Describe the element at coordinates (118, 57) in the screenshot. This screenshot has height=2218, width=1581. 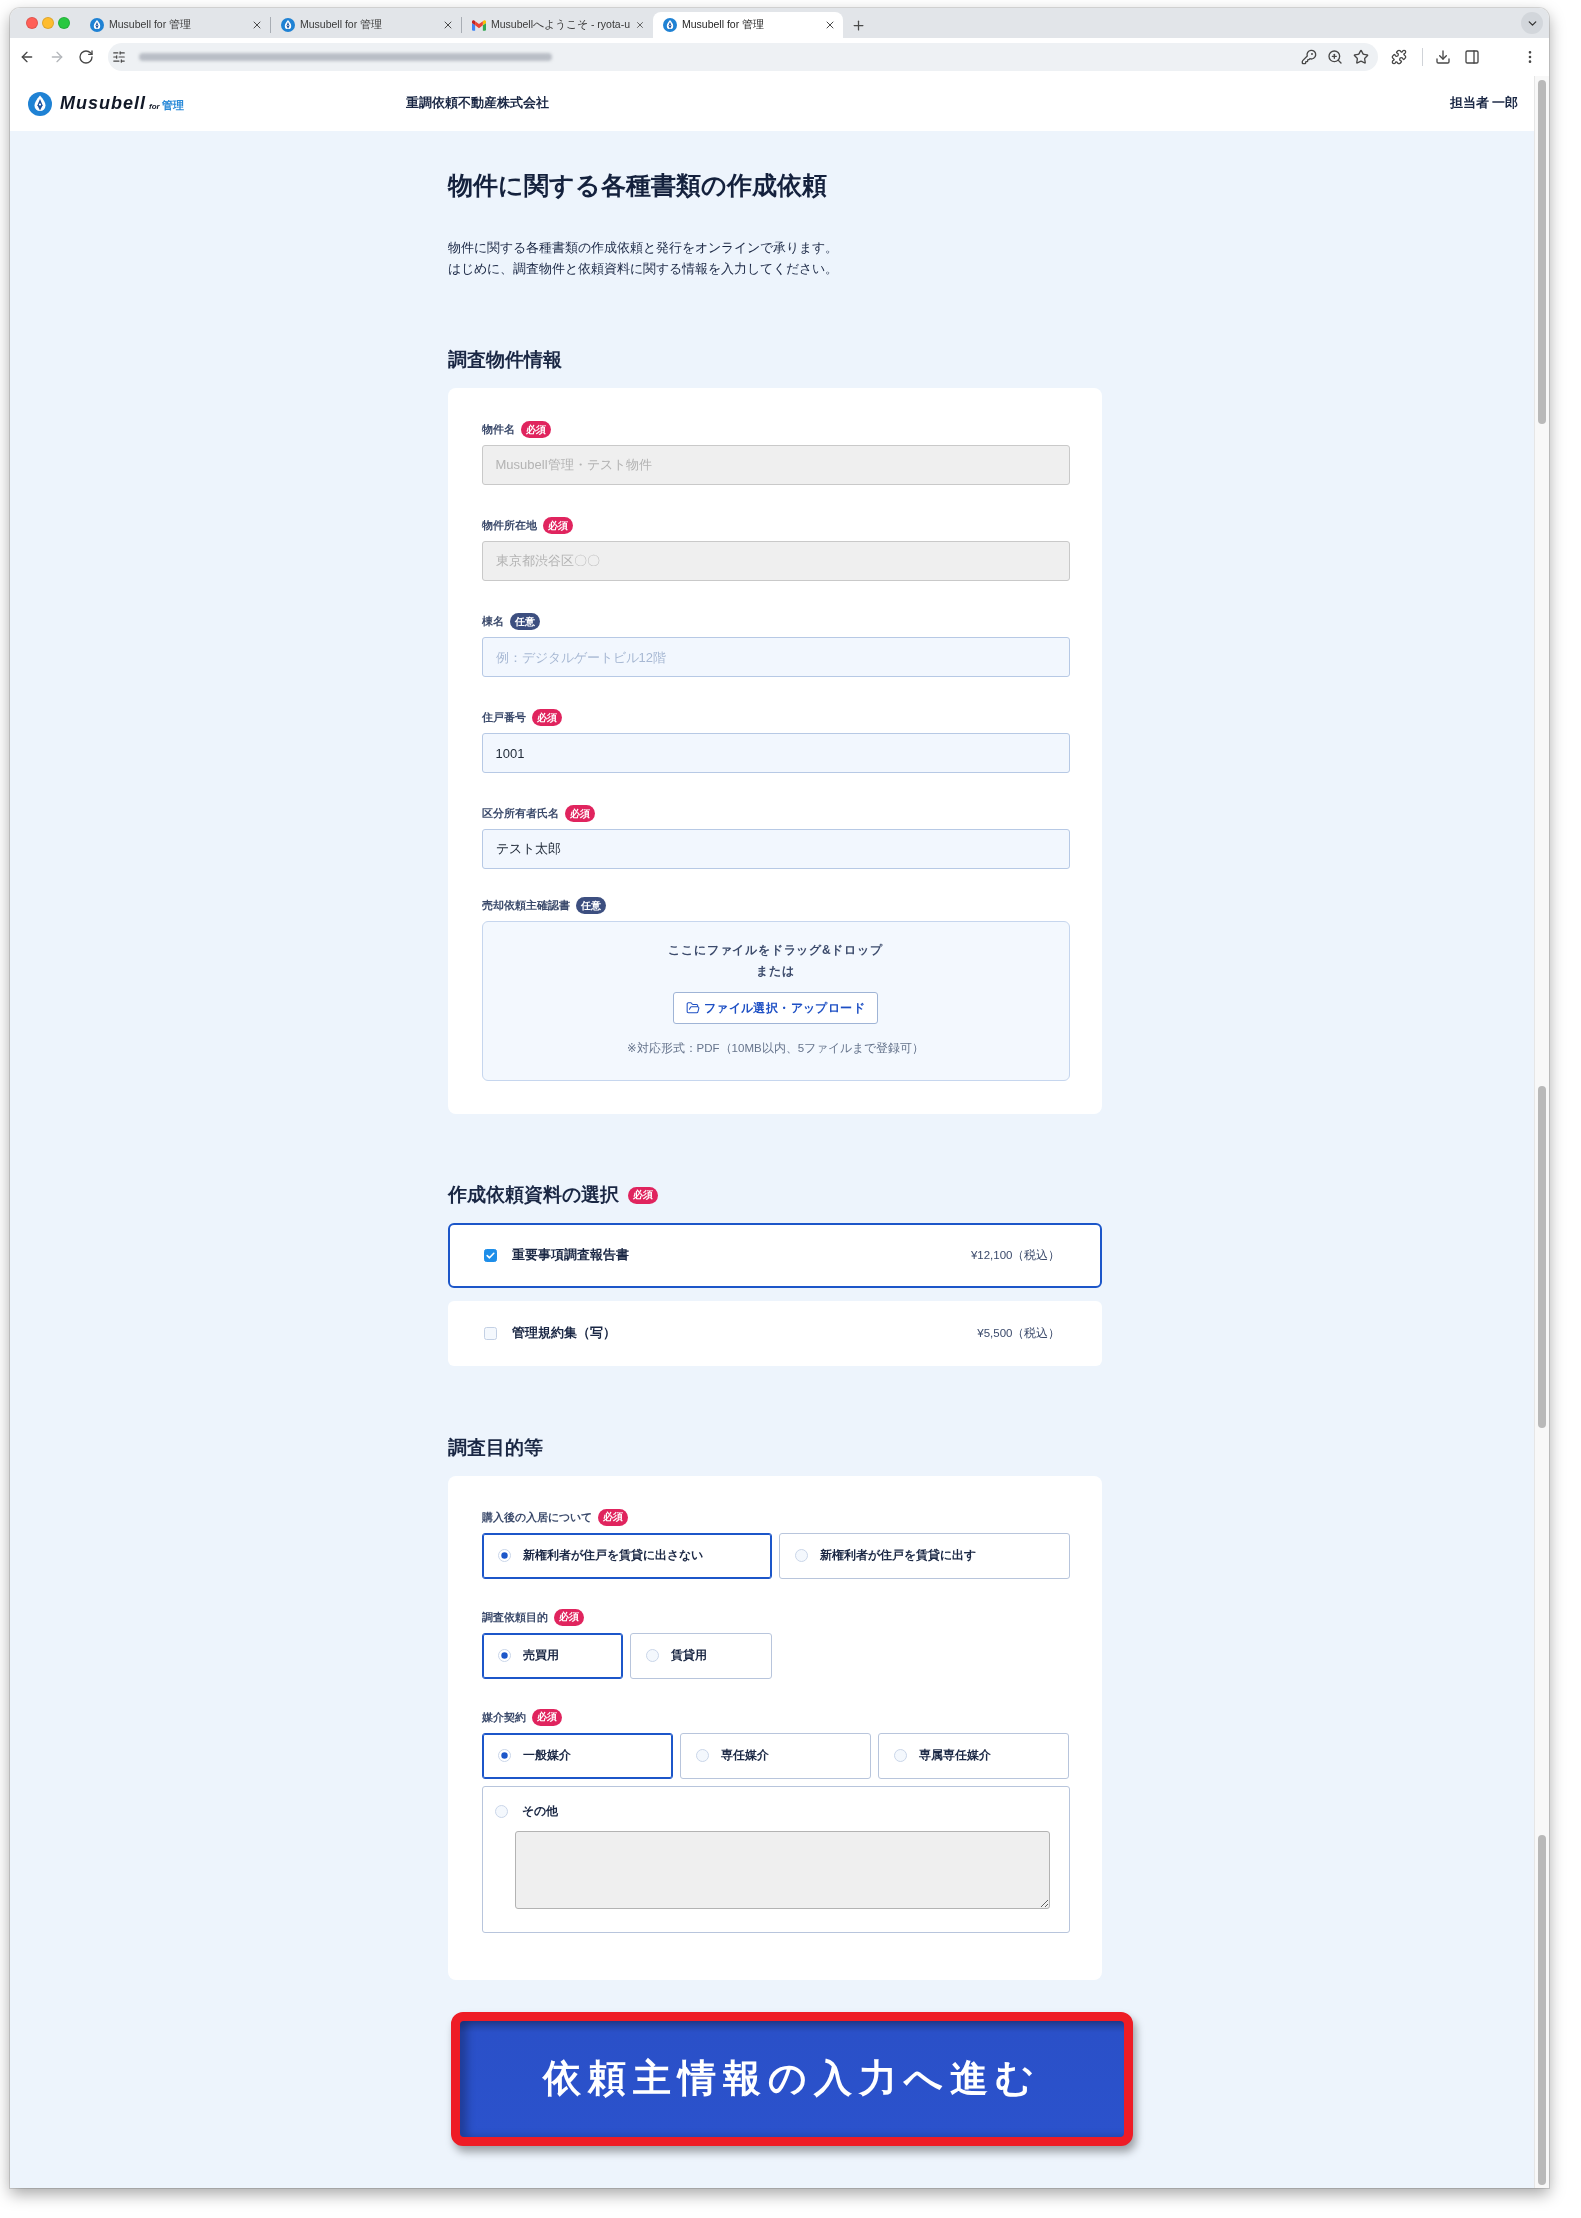
I see `site-settings-icon` at that location.